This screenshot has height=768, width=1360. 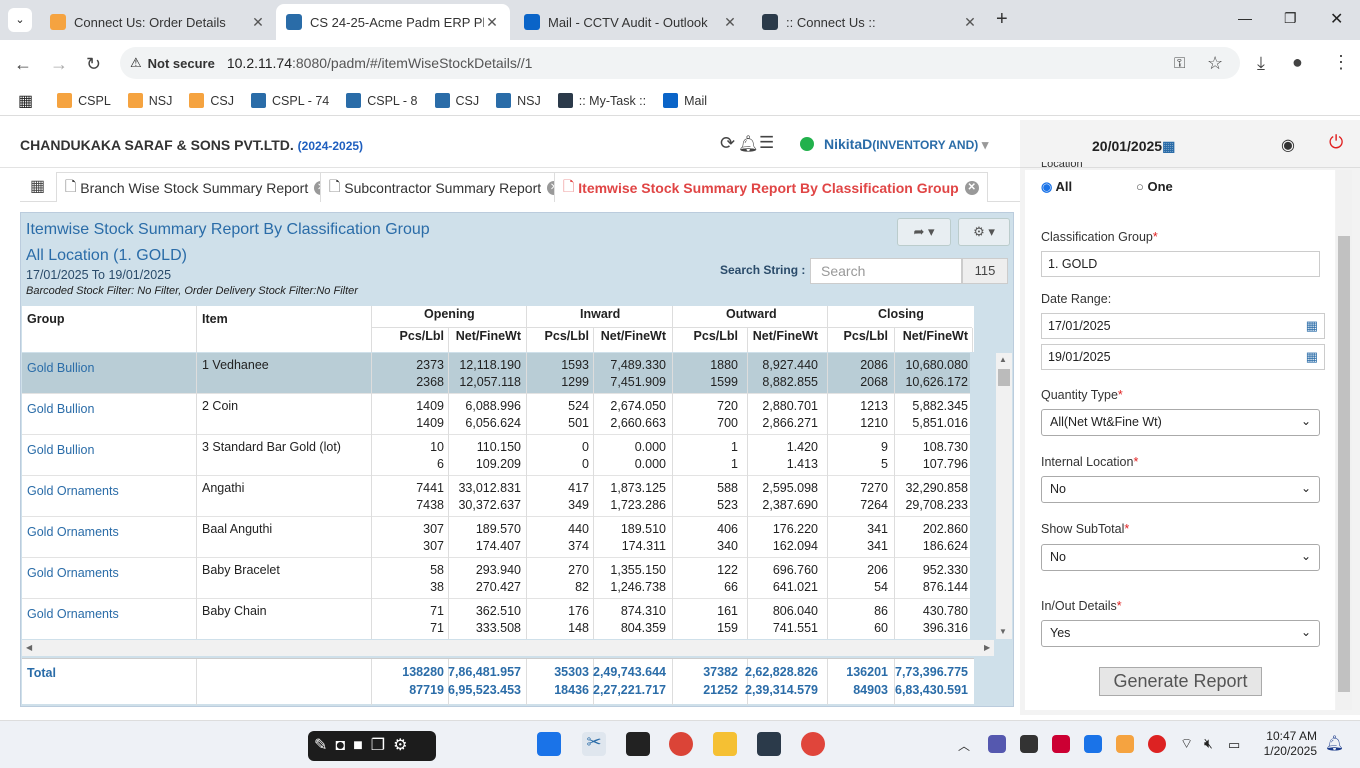 I want to click on security-indicator: Not secure, so click(x=181, y=63).